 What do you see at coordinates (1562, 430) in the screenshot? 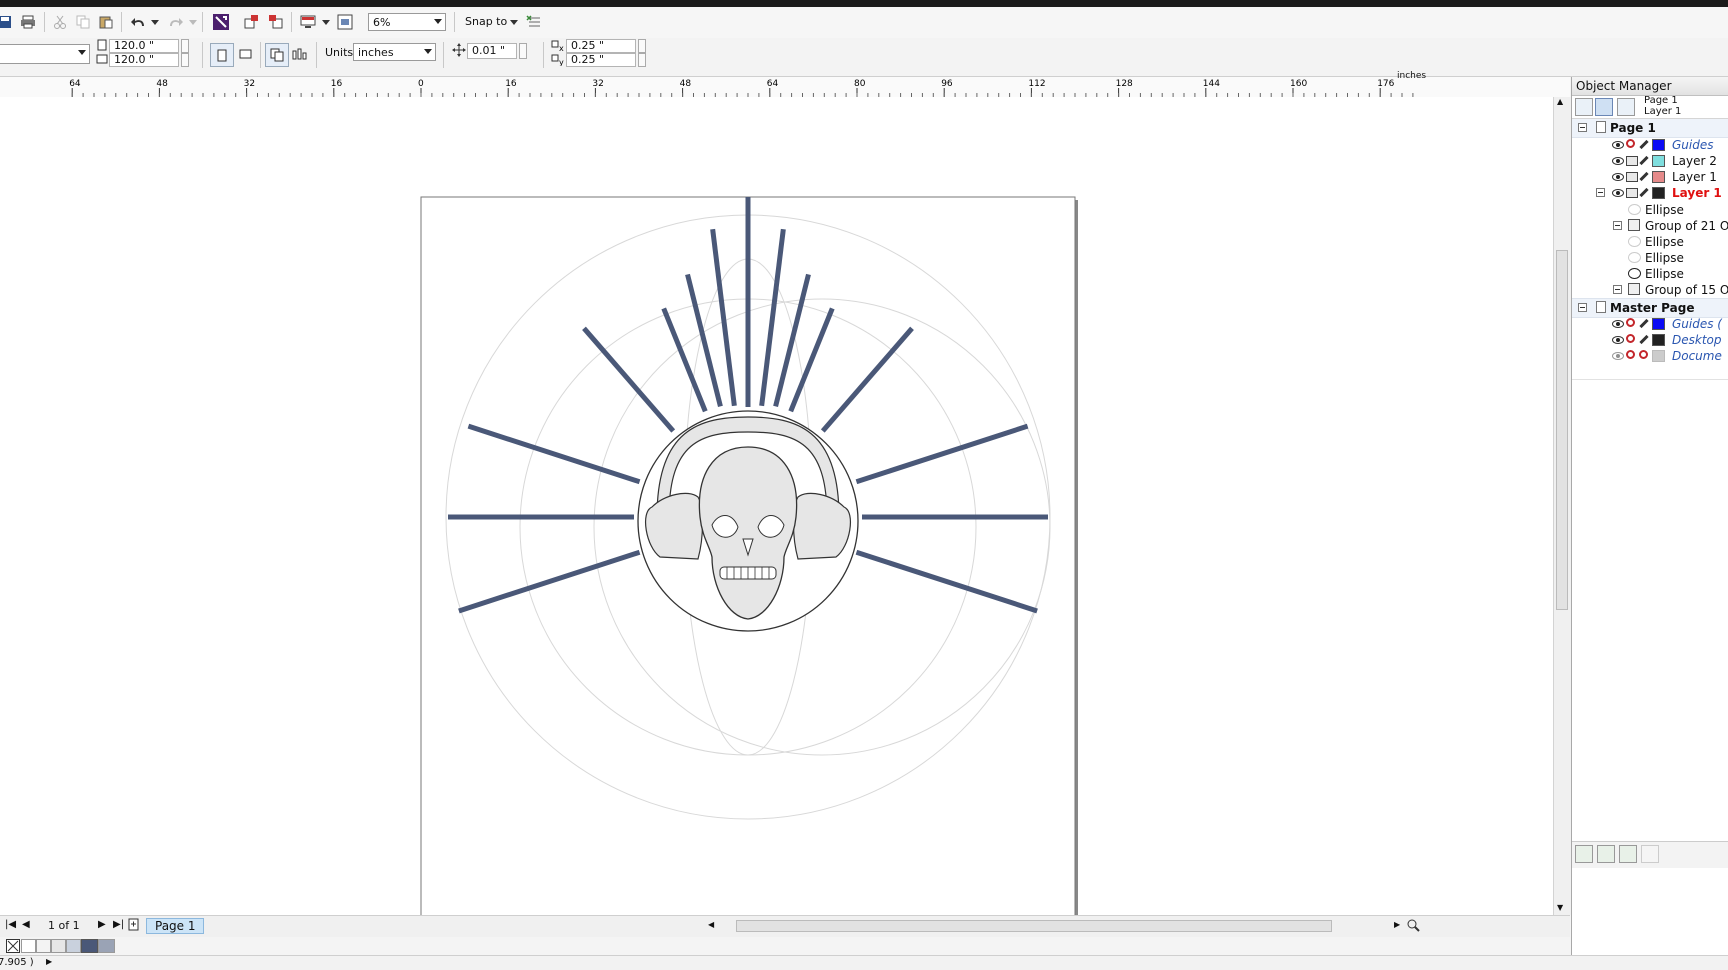
I see `vertical-scroll-thumb` at bounding box center [1562, 430].